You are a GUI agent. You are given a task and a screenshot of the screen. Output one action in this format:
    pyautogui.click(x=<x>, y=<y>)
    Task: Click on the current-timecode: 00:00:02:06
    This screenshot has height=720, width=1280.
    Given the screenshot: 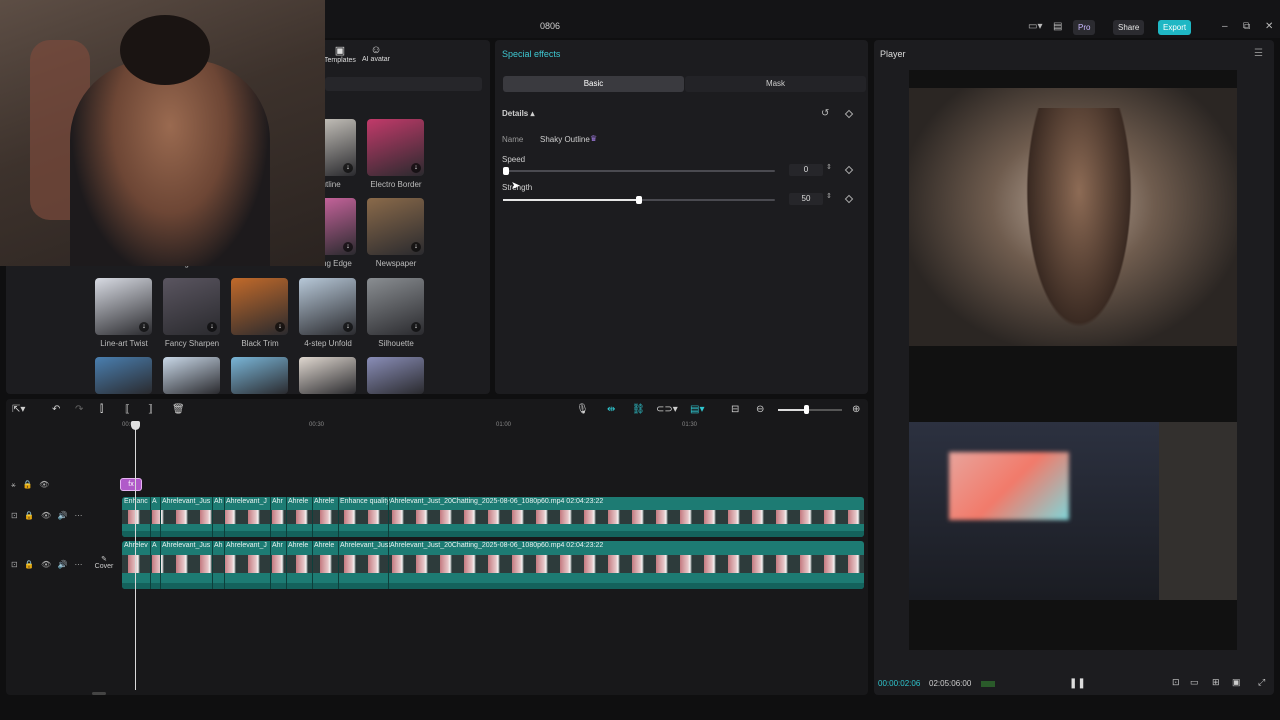 What is the action you would take?
    pyautogui.click(x=899, y=683)
    